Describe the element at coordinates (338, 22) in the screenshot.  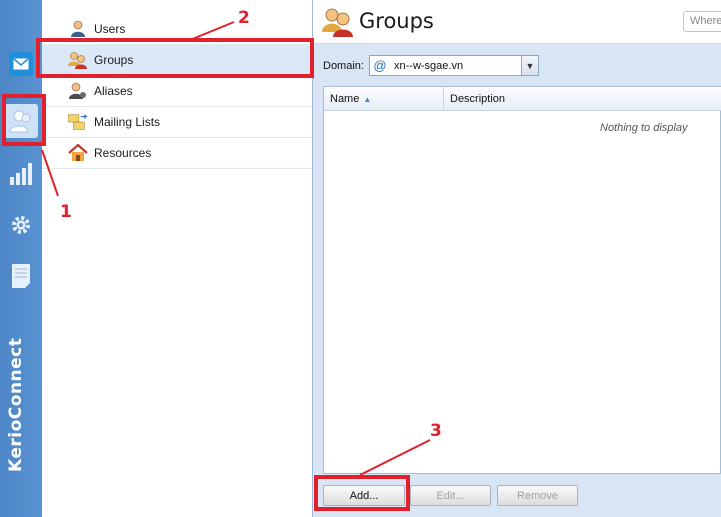
I see `group-icon` at that location.